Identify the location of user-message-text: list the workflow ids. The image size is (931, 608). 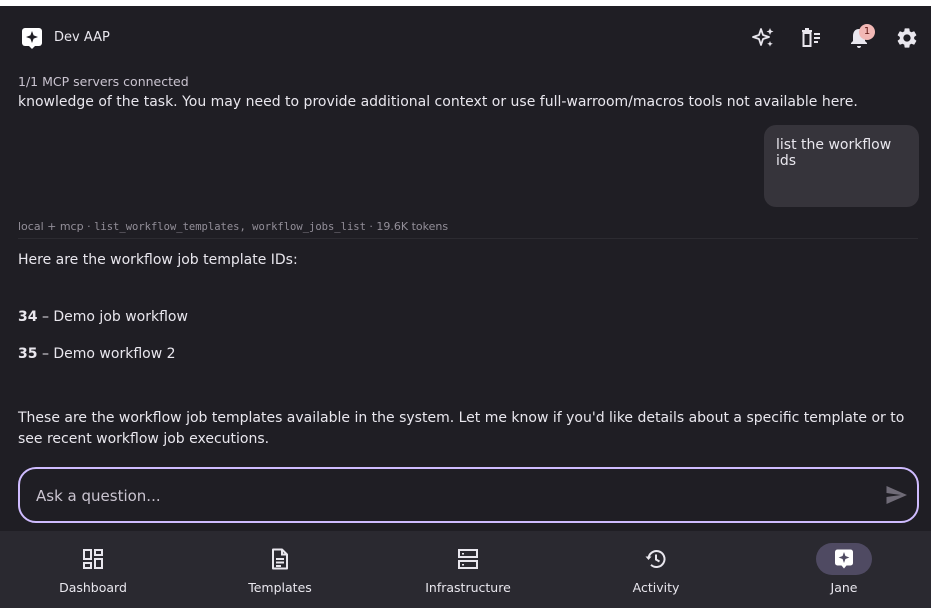
(834, 153).